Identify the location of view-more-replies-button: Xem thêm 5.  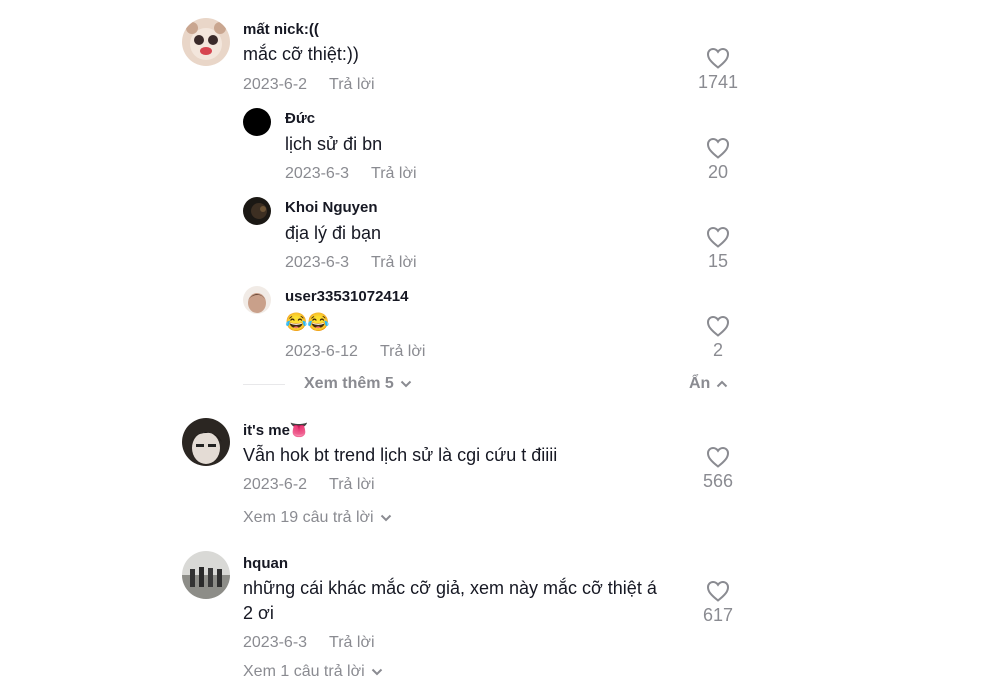
(358, 384).